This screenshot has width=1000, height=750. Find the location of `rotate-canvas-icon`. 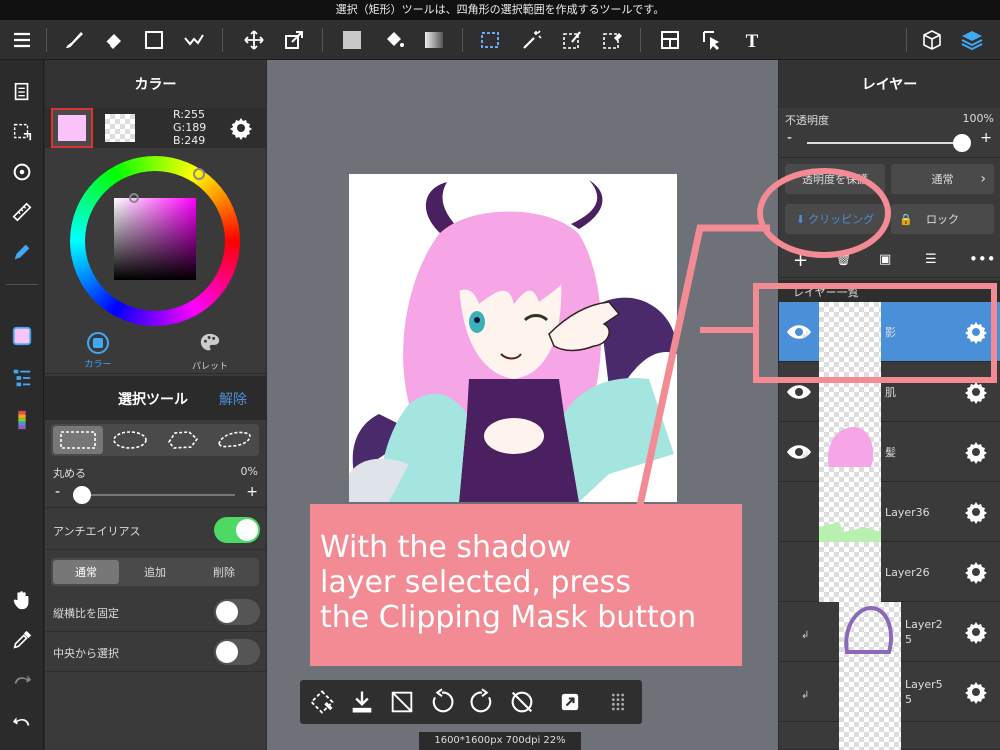

rotate-canvas-icon is located at coordinates (22, 172).